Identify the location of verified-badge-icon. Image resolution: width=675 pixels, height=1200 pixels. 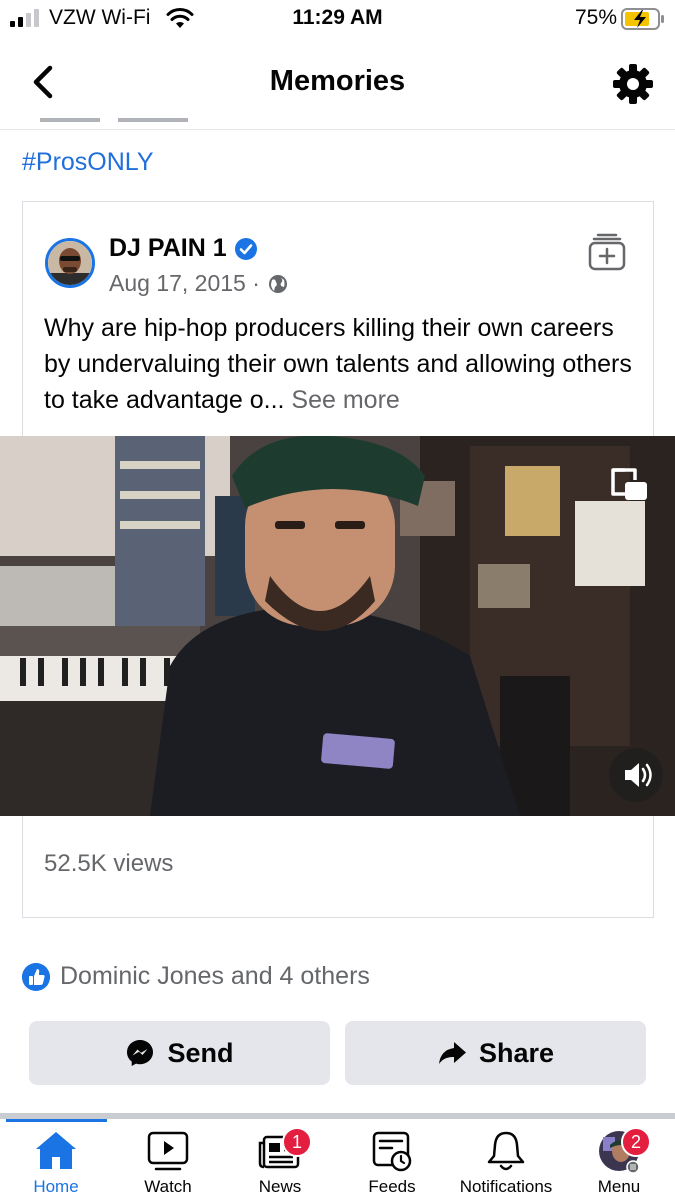
(245, 248).